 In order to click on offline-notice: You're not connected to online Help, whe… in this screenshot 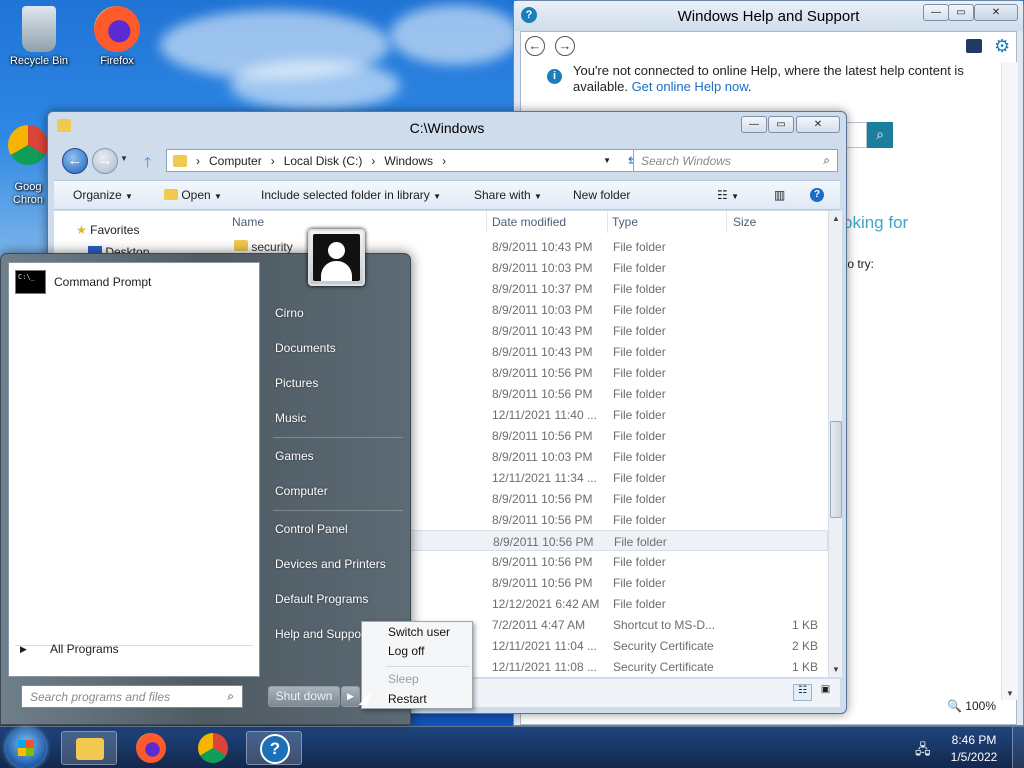, I will do `click(773, 79)`.